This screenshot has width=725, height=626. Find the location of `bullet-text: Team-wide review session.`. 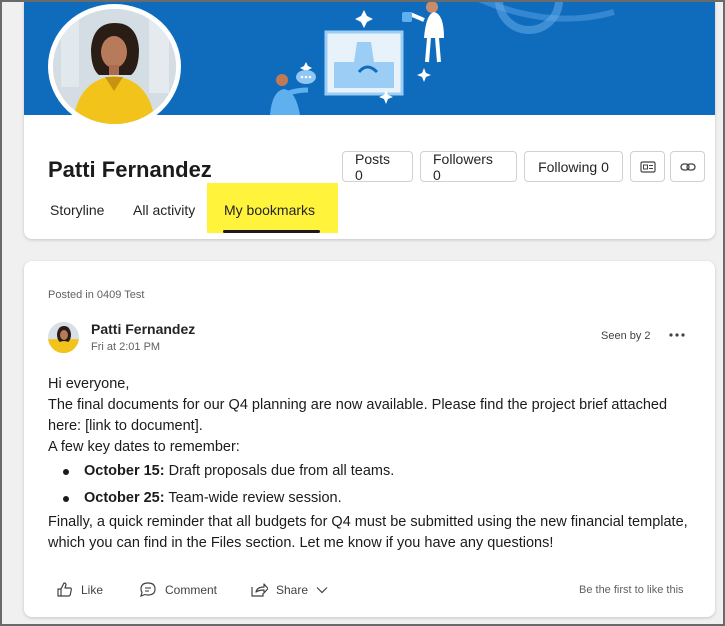

bullet-text: Team-wide review session. is located at coordinates (253, 498).